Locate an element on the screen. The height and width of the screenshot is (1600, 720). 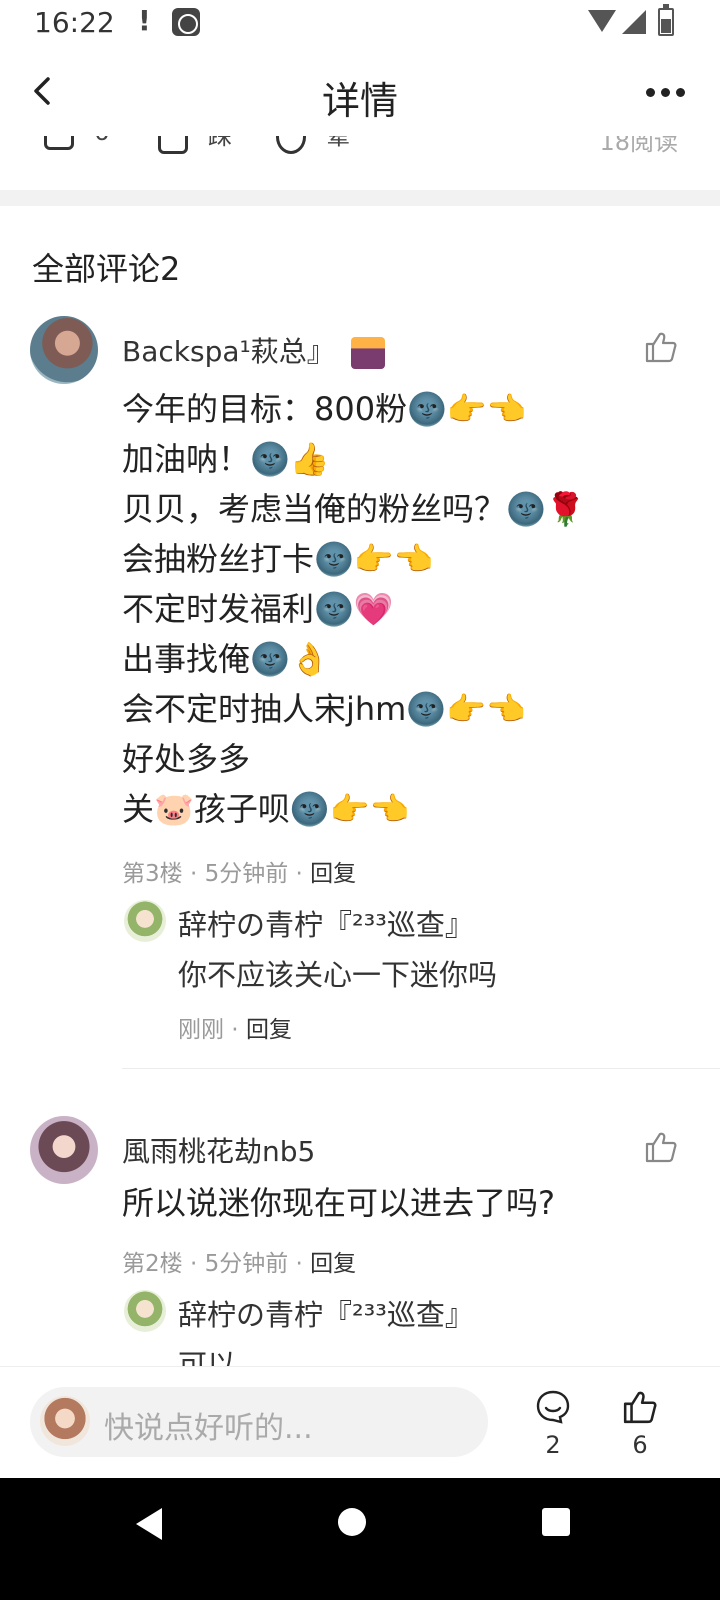
status-time: 16:22 is located at coordinates (74, 22).